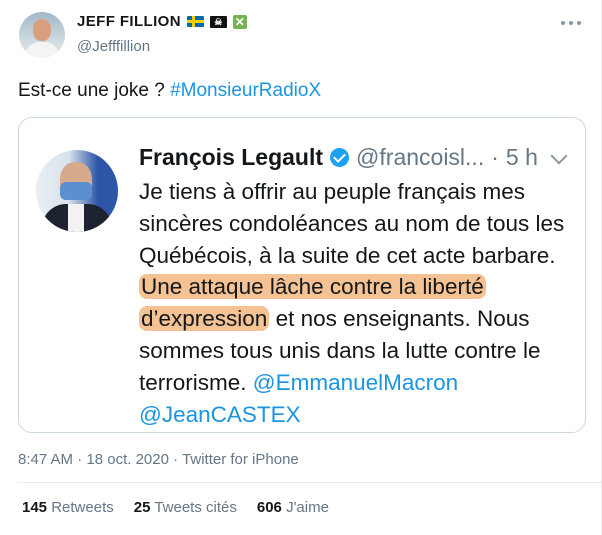 This screenshot has height=535, width=602. I want to click on tweet-date: 18 oct. 2020, so click(127, 459).